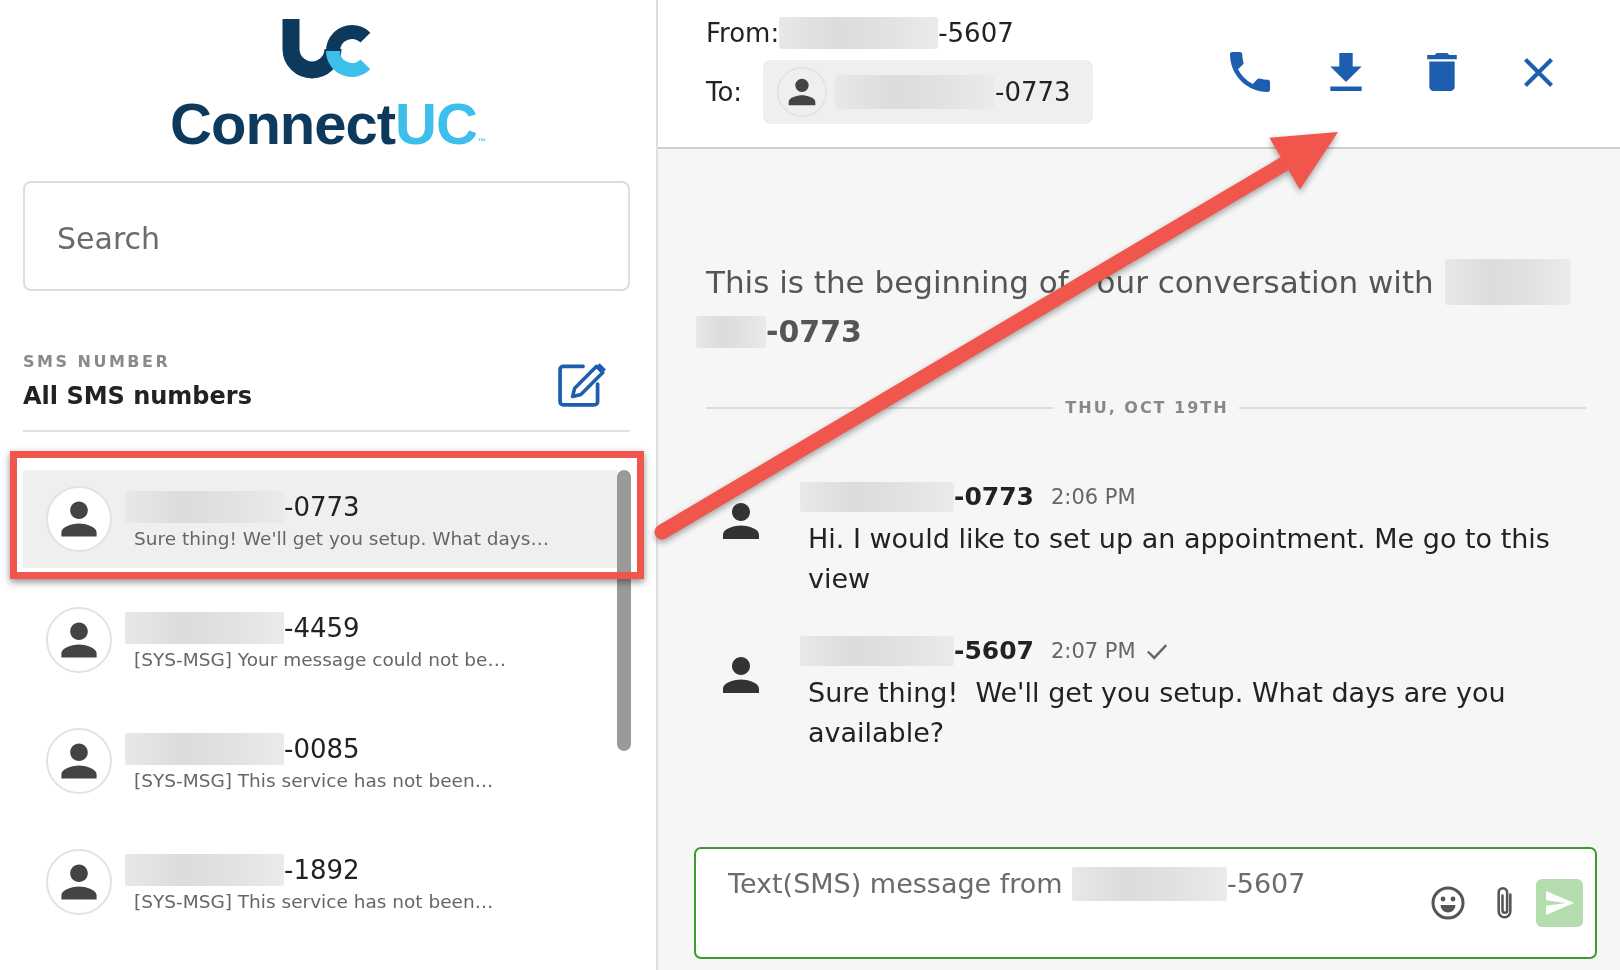  I want to click on placeholder-number: -5607, so click(1266, 884).